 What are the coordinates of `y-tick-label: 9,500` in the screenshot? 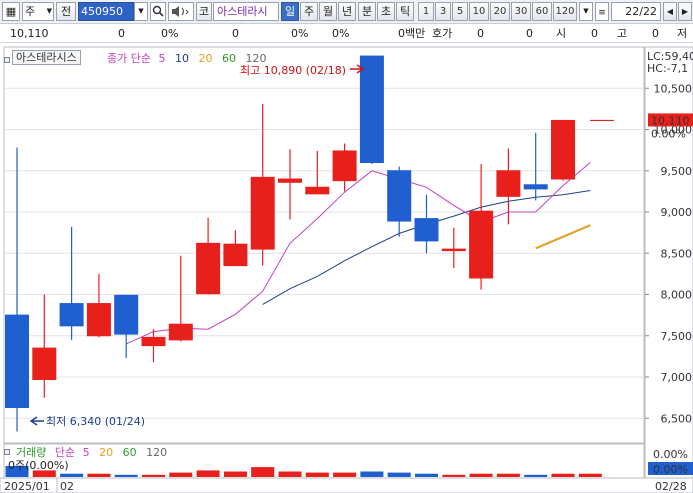 It's located at (677, 171).